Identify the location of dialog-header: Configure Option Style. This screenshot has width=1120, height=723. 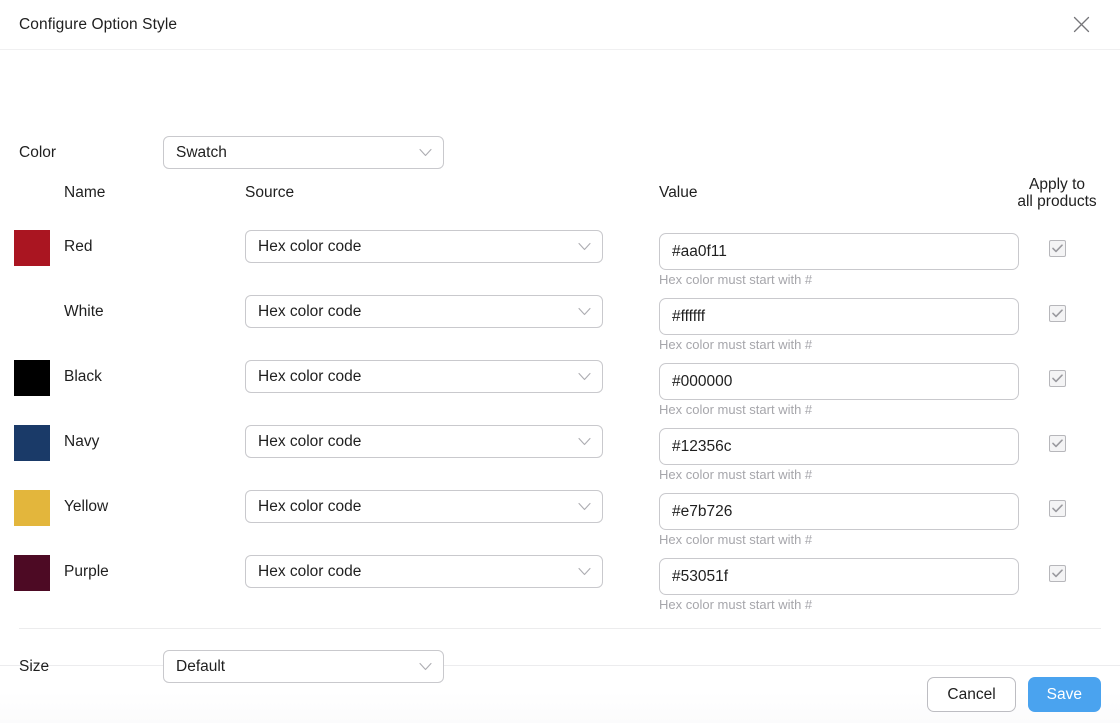
(560, 25).